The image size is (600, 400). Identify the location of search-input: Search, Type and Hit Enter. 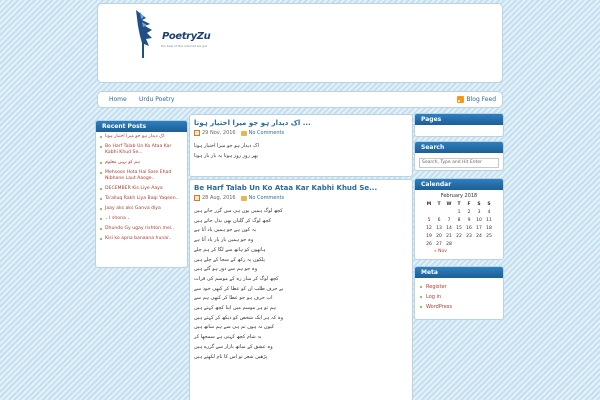
(459, 163).